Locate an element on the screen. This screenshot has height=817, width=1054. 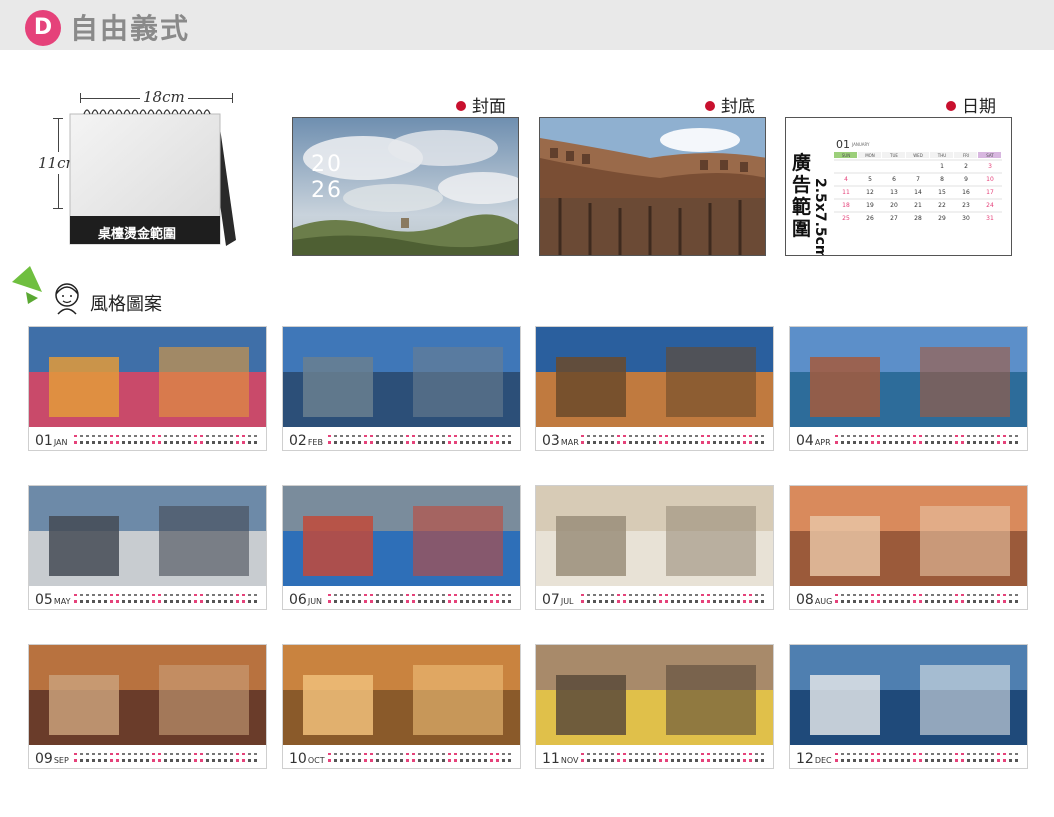
month-date-strip: 02FEB is located at coordinates (401, 438).